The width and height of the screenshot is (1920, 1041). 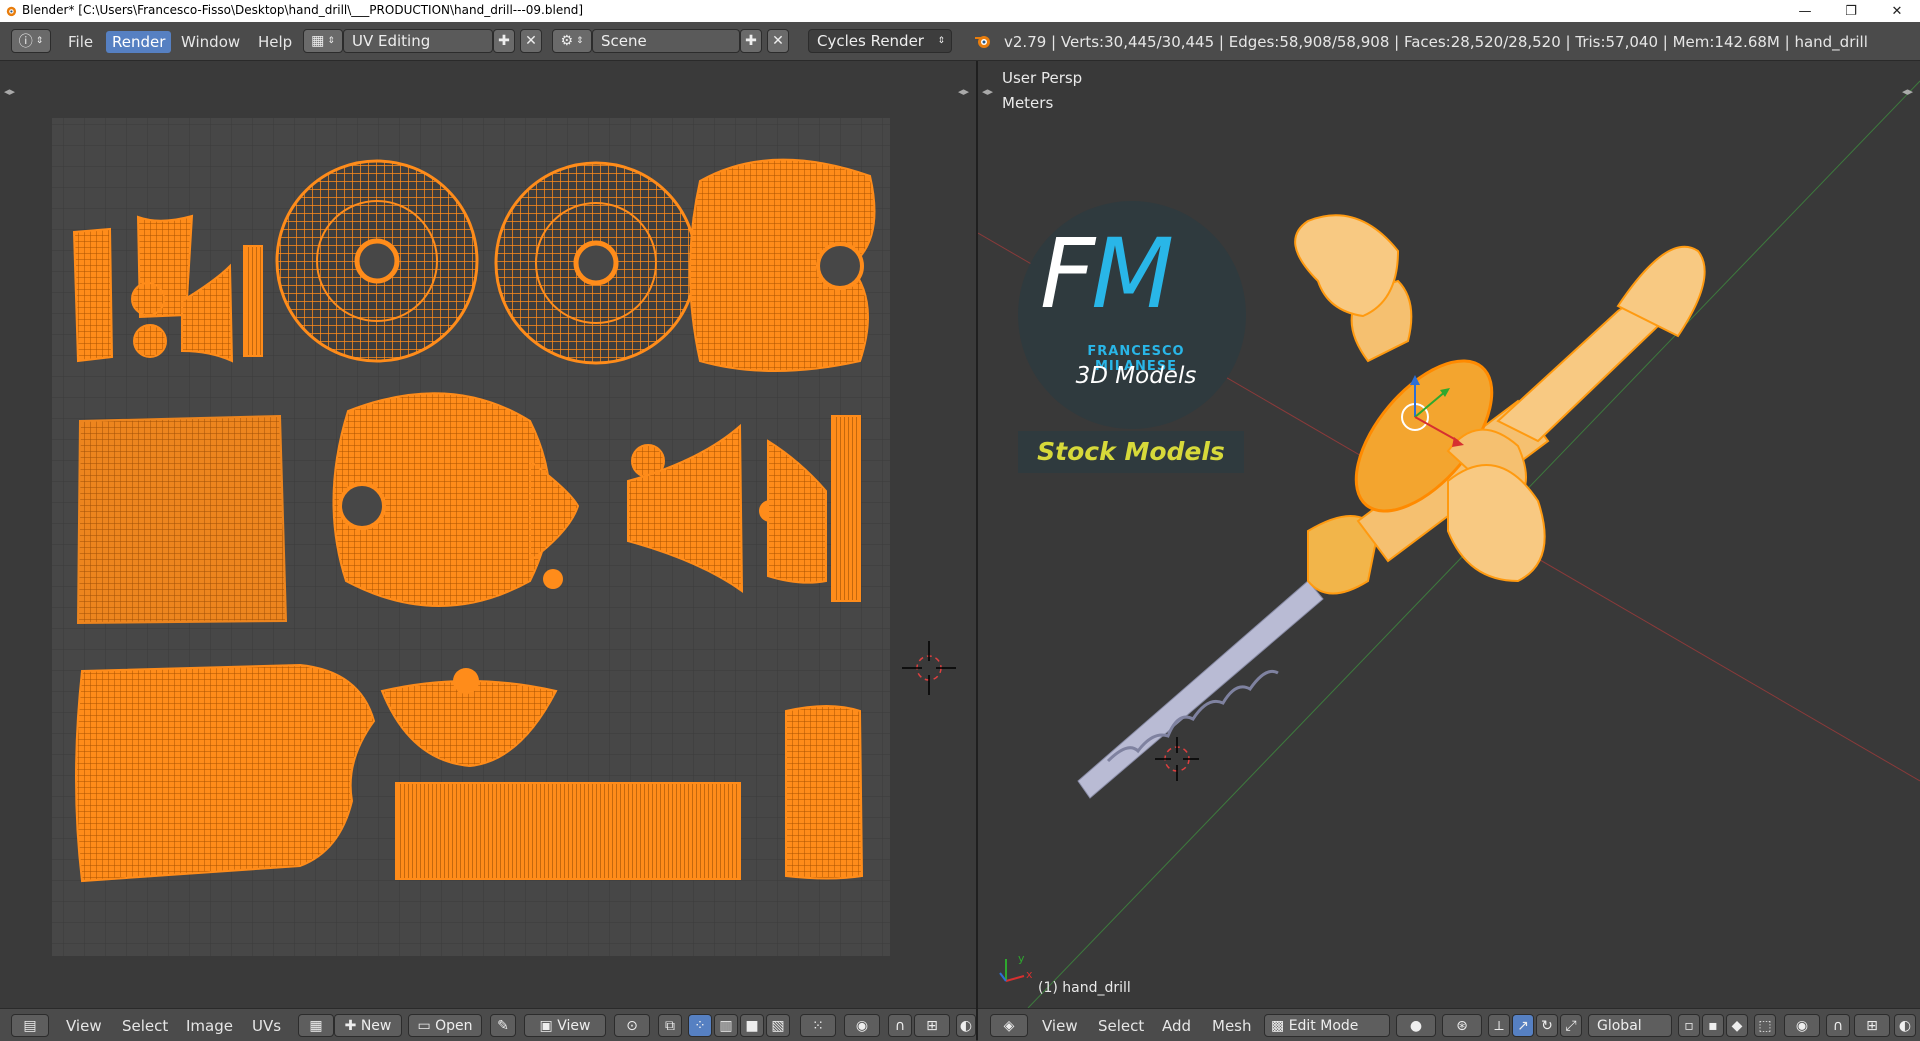 I want to click on view-mode-select: ▣ View, so click(x=565, y=1025).